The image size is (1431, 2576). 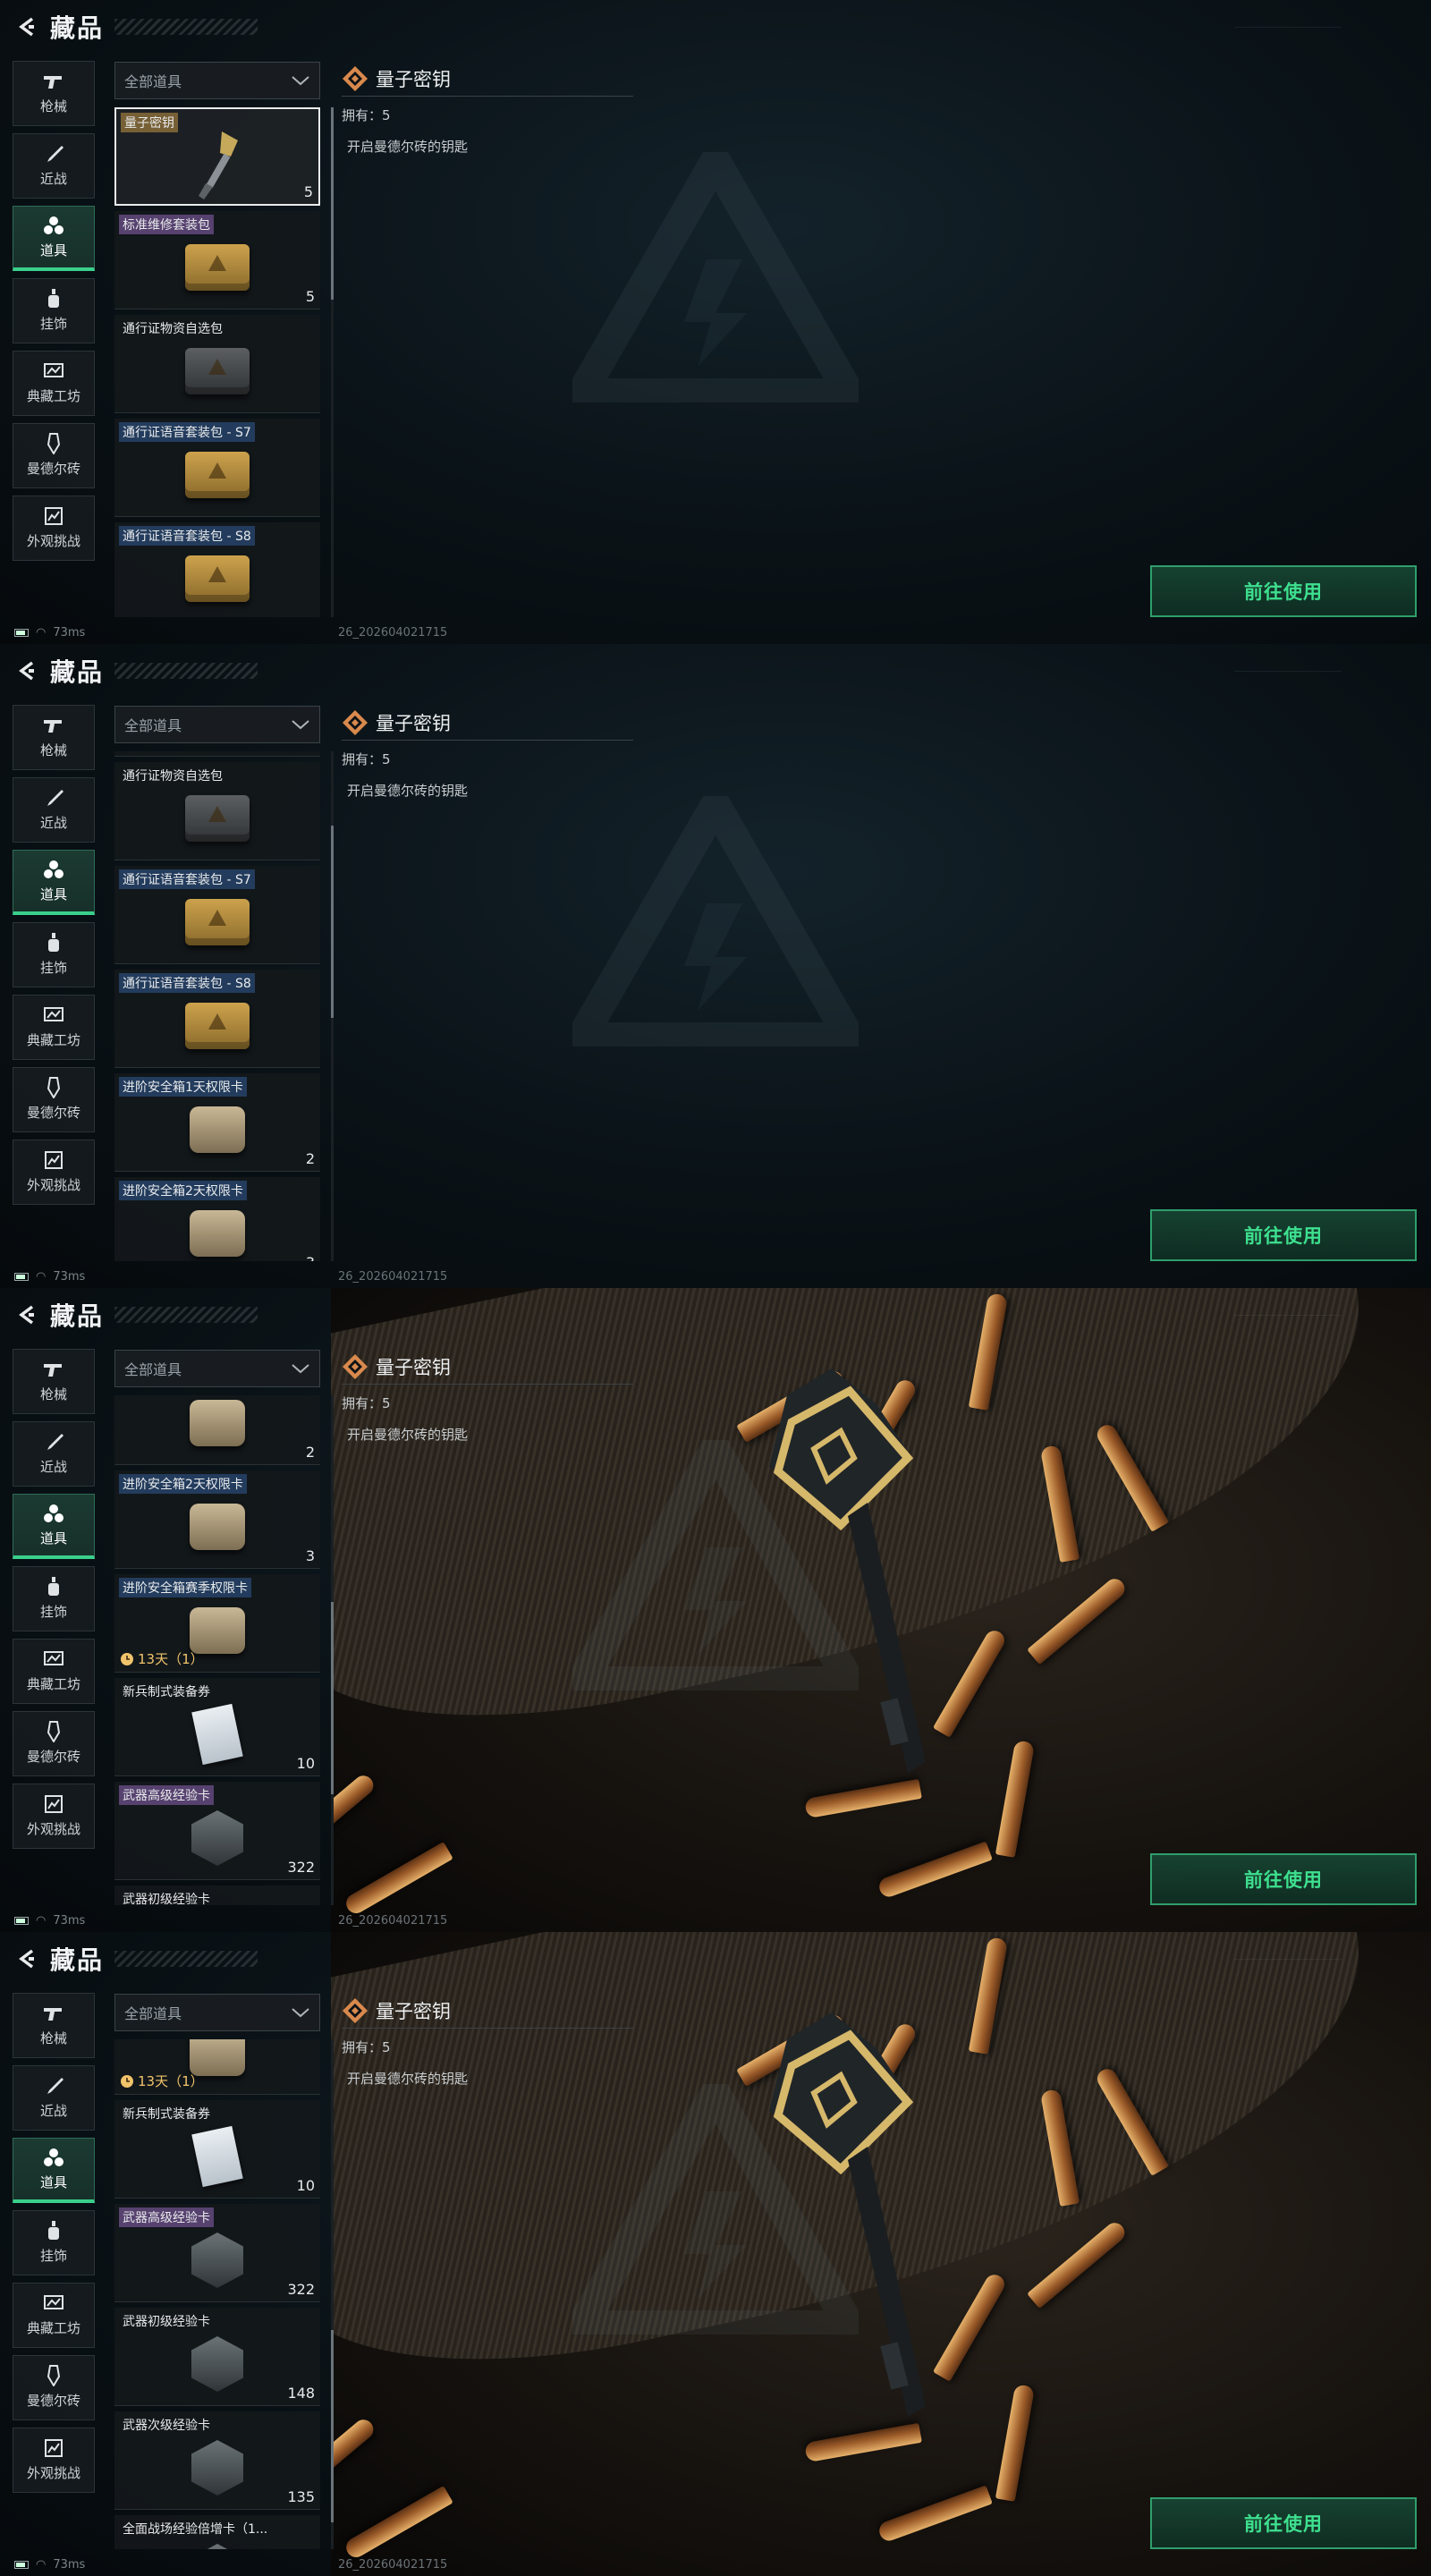 What do you see at coordinates (408, 791) in the screenshot?
I see `item-description: 开启曼德尔砖的钥匙` at bounding box center [408, 791].